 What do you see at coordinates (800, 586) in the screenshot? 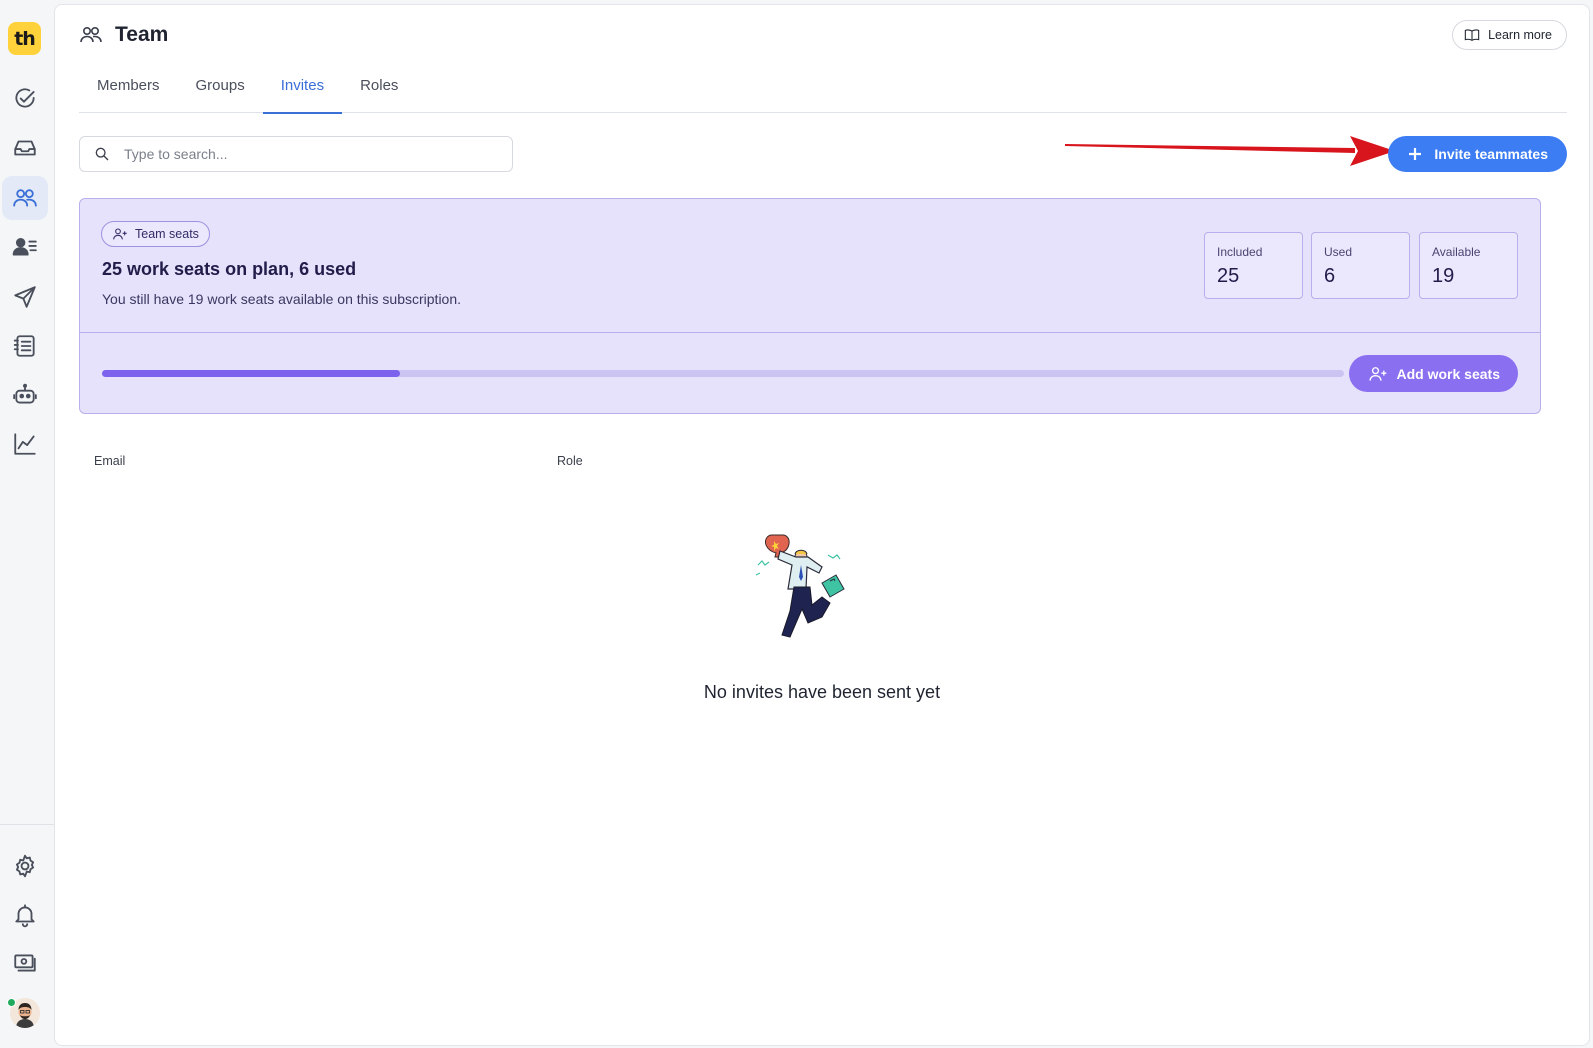
I see `empty-state-illustration` at bounding box center [800, 586].